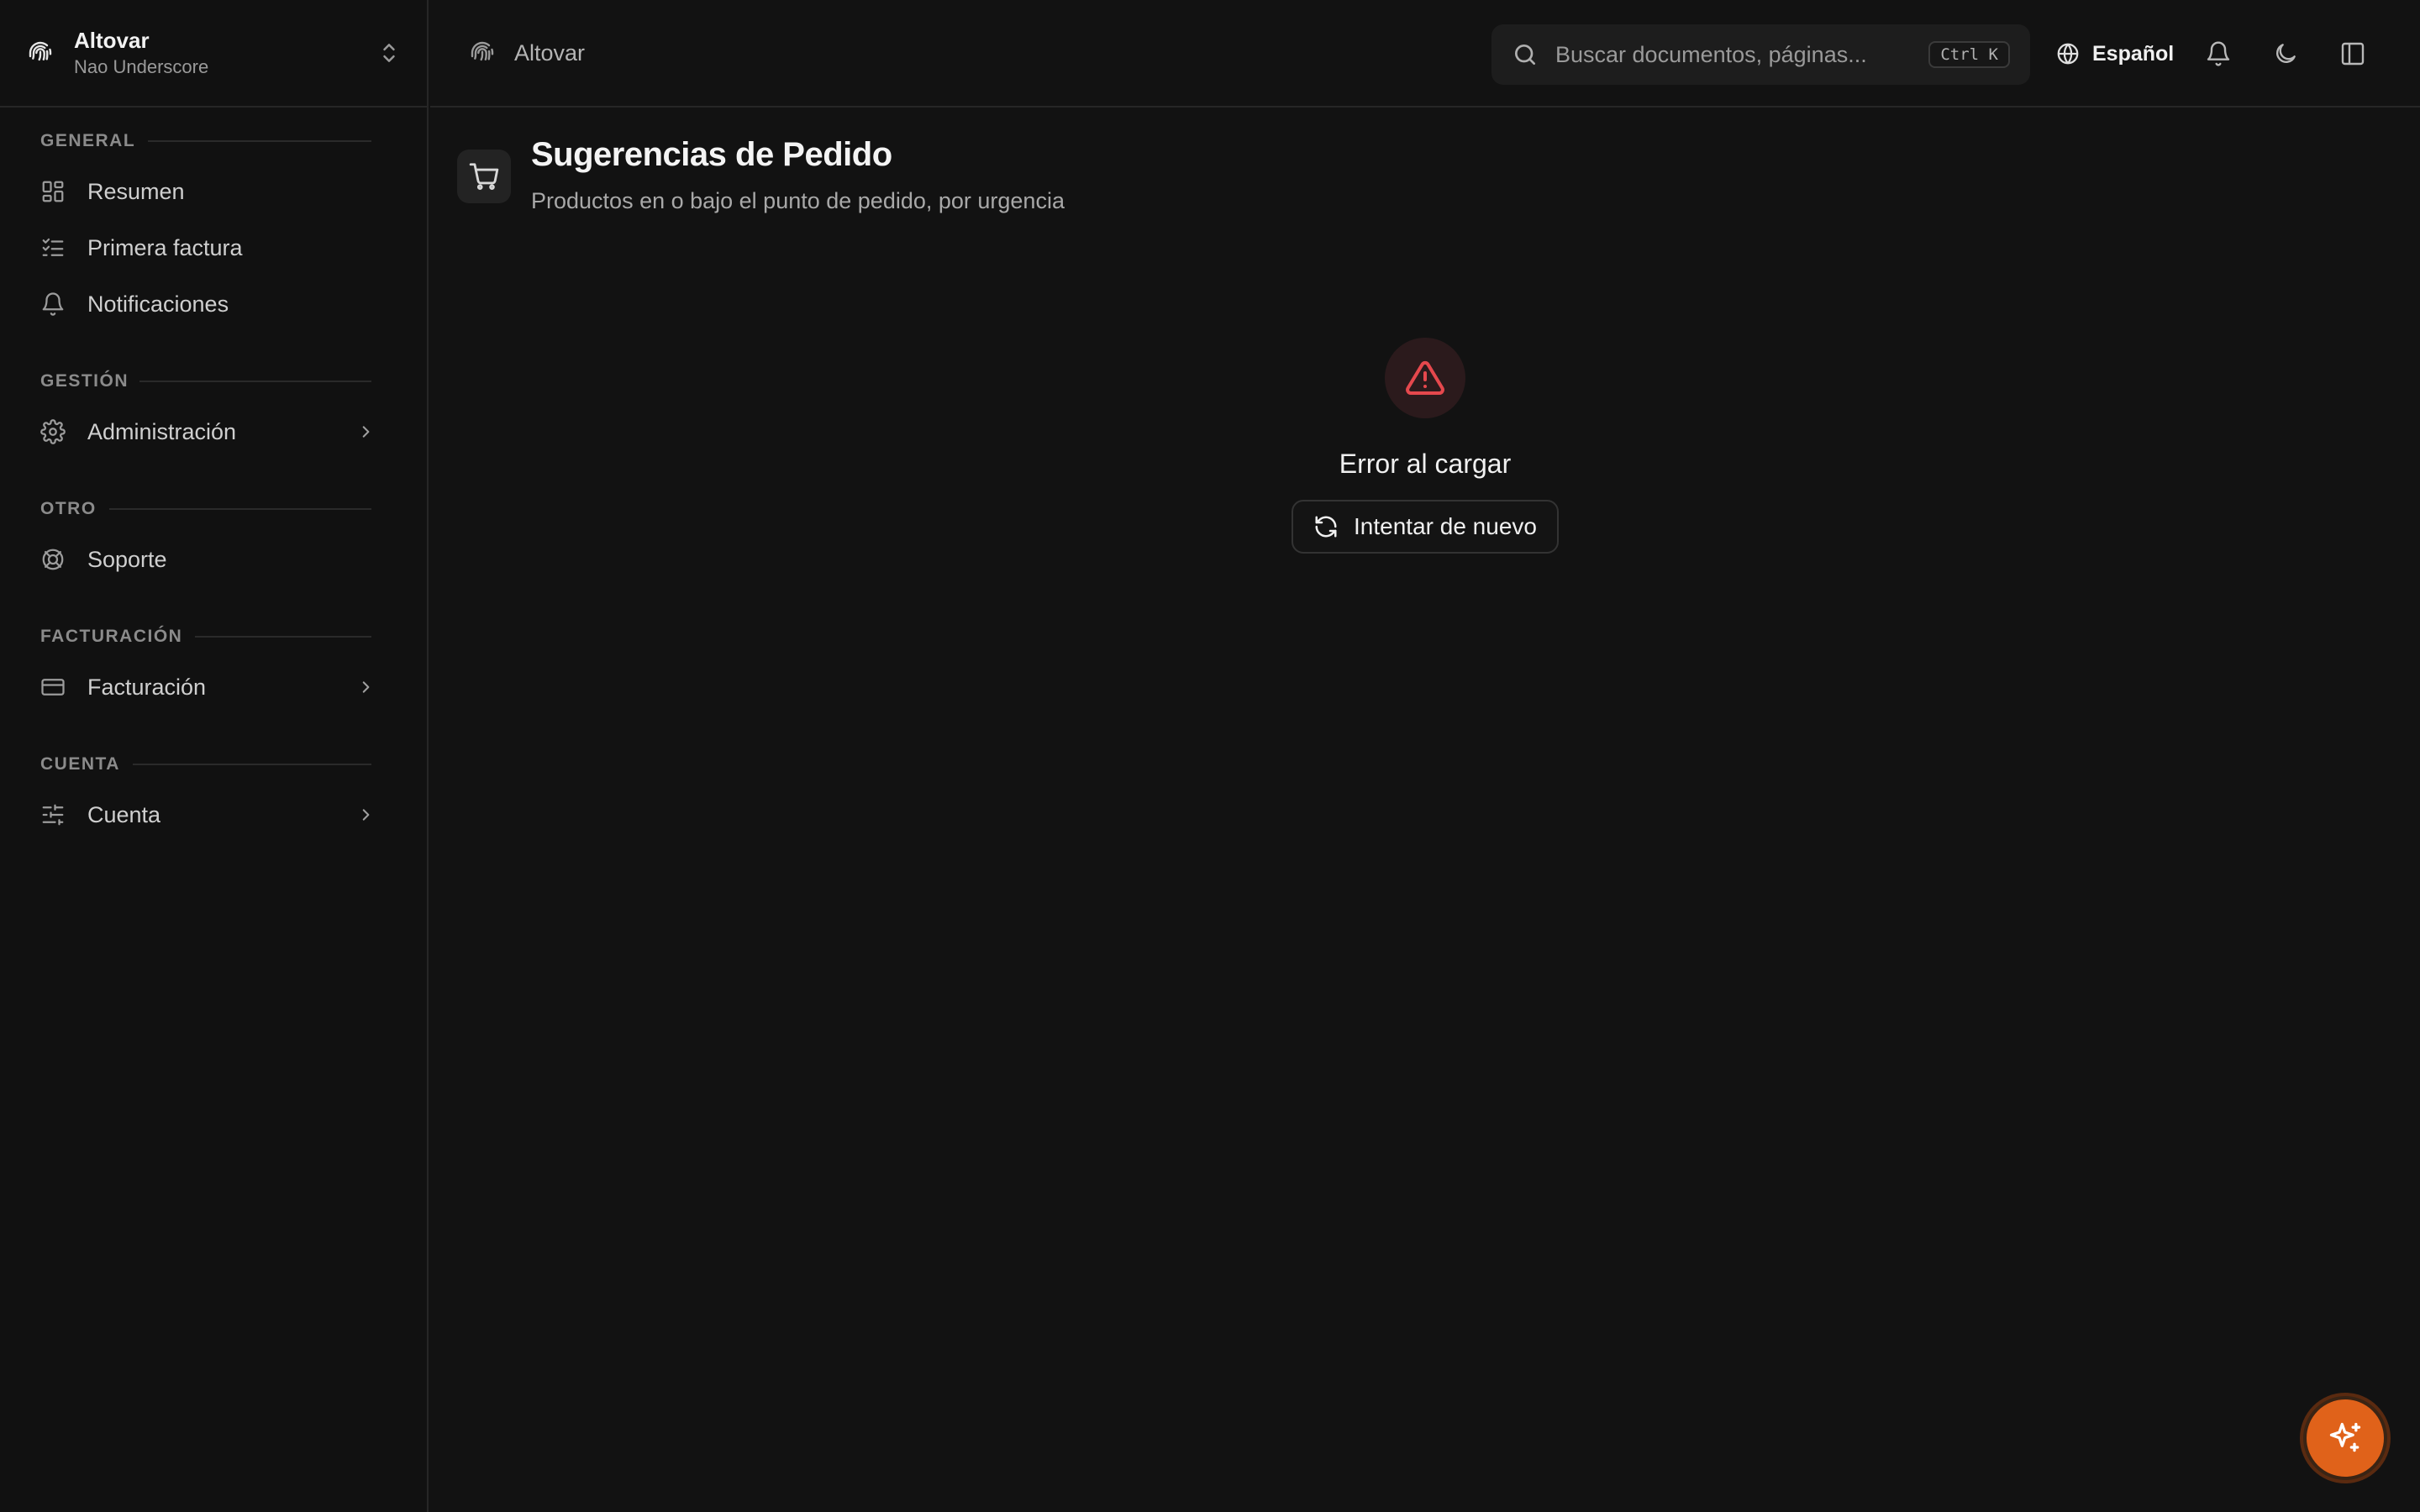  Describe the element at coordinates (127, 559) in the screenshot. I see `sidebar-item-label: Soporte` at that location.